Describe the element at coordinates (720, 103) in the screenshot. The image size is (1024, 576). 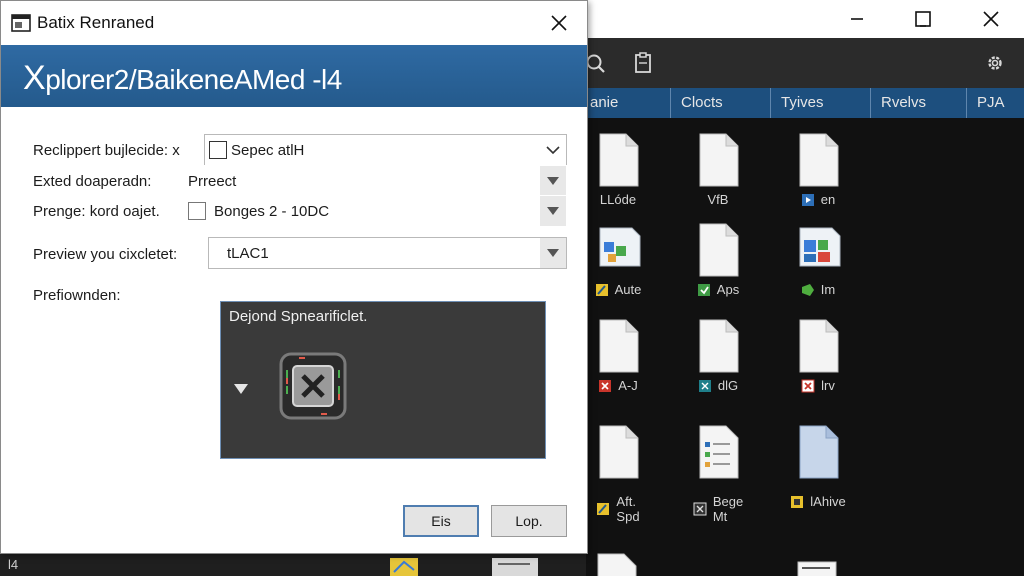
I see `column-header-clocts: Clocts` at that location.